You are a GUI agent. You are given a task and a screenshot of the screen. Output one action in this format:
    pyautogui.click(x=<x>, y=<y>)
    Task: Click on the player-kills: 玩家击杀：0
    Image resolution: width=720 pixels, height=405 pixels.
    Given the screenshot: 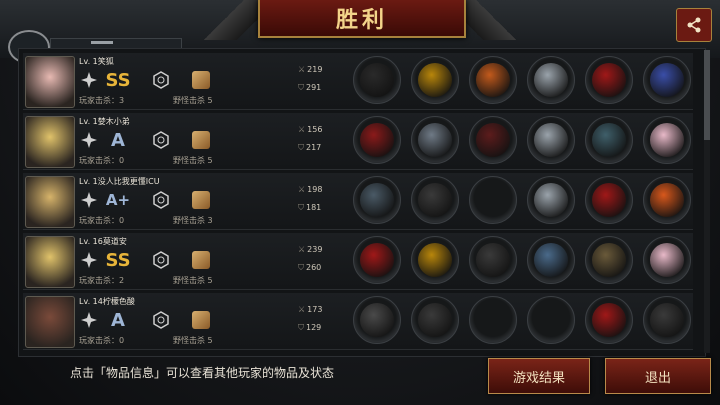 What is the action you would take?
    pyautogui.click(x=102, y=340)
    